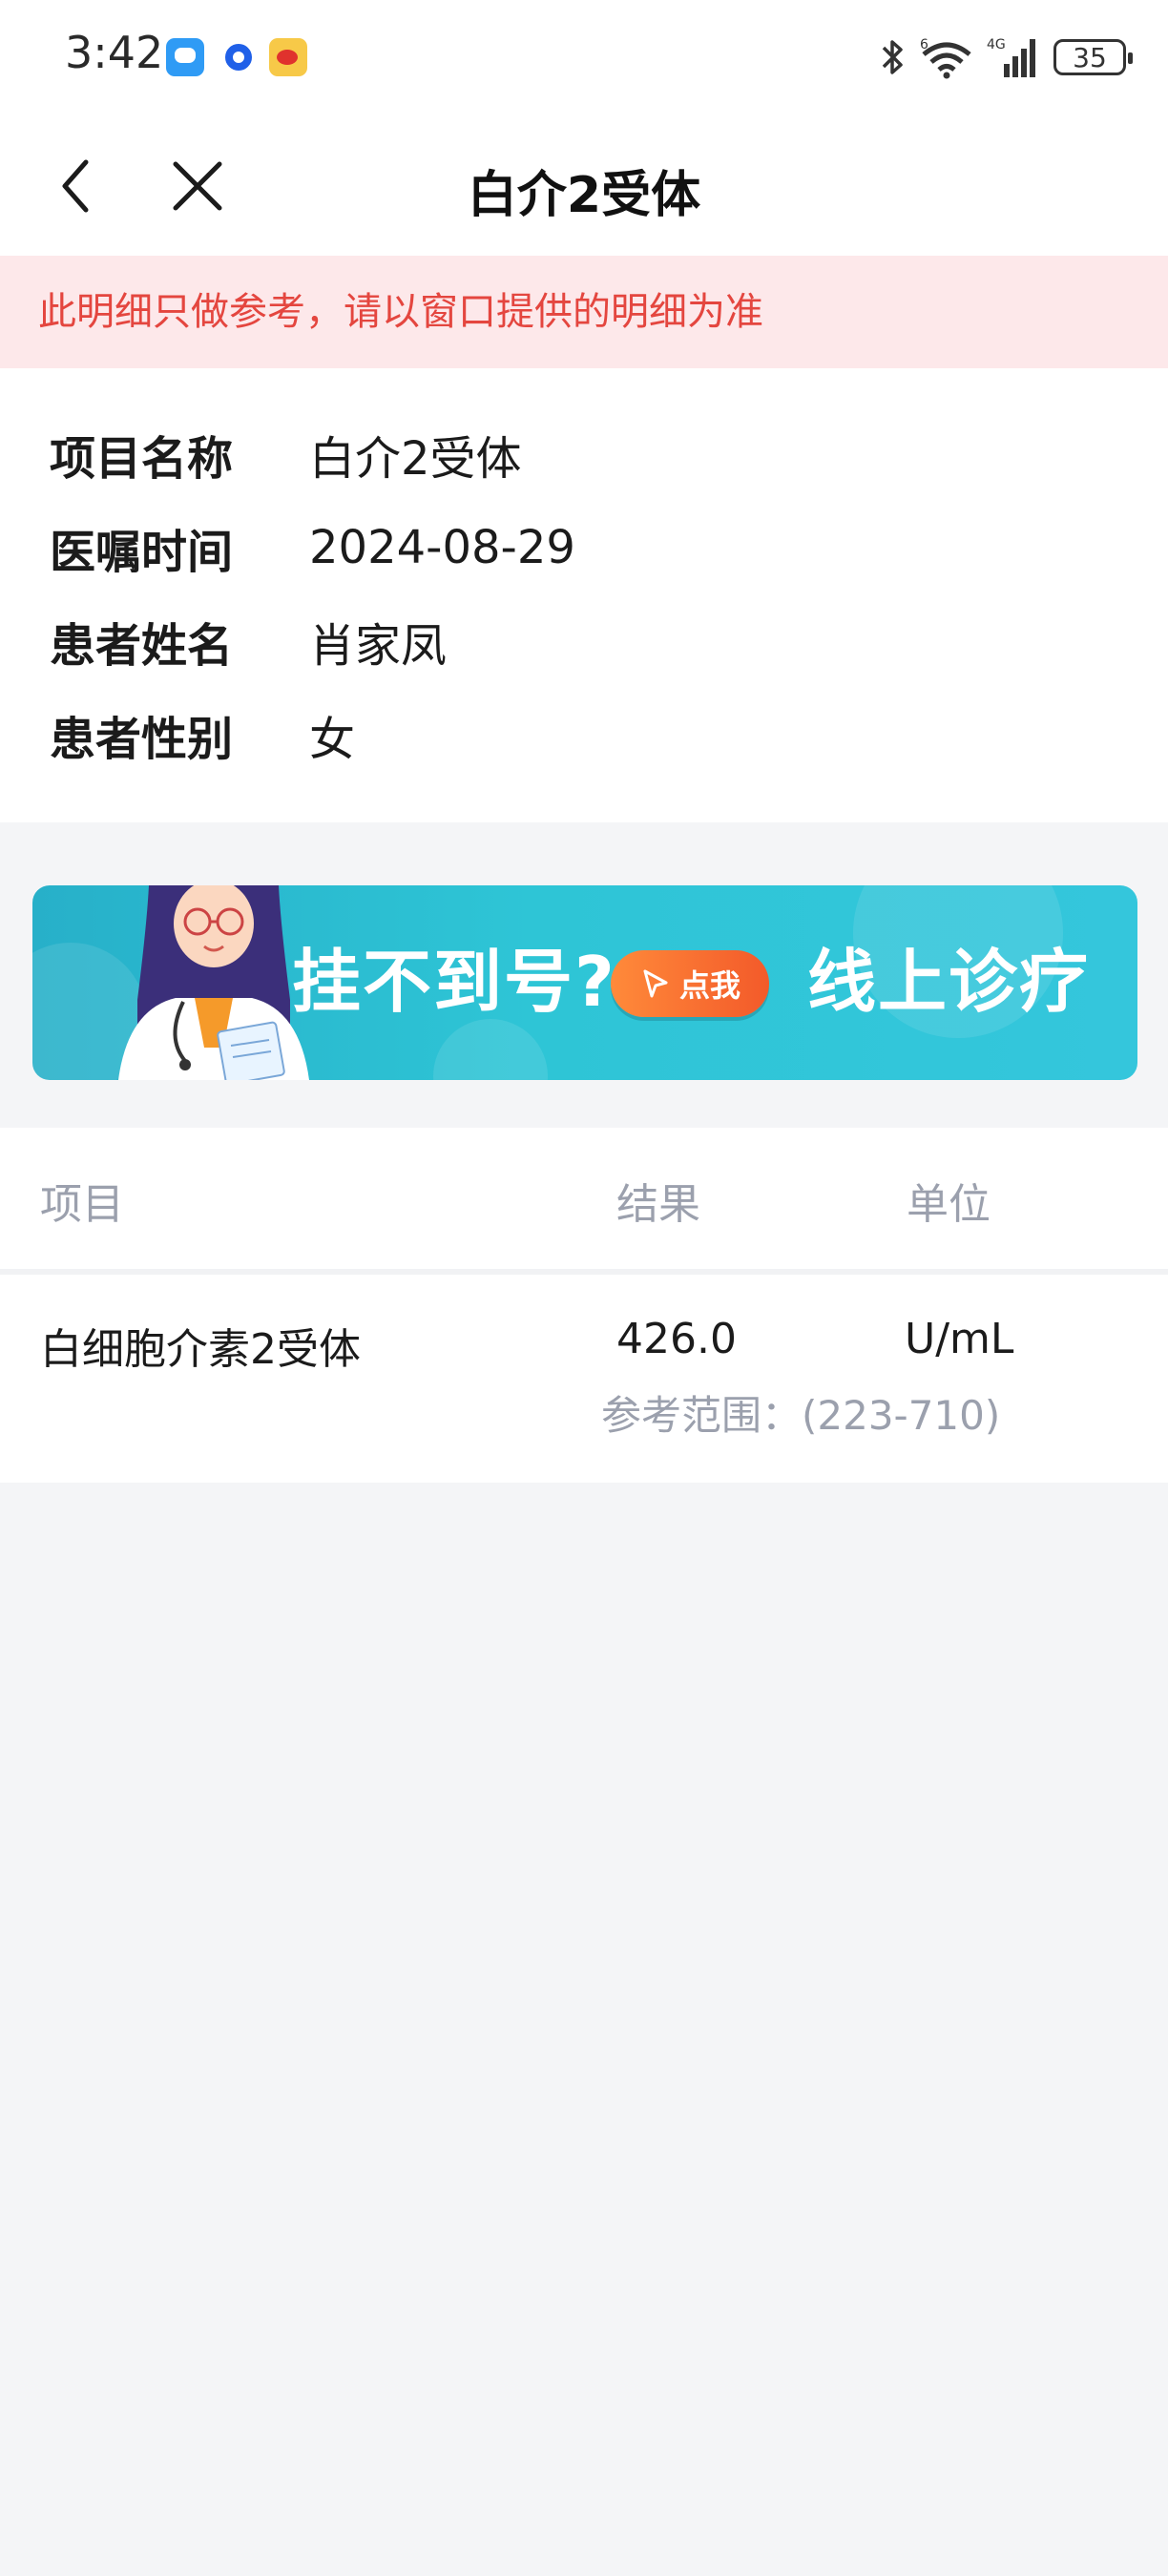 The width and height of the screenshot is (1168, 2576). What do you see at coordinates (584, 1272) in the screenshot?
I see `table-divider` at bounding box center [584, 1272].